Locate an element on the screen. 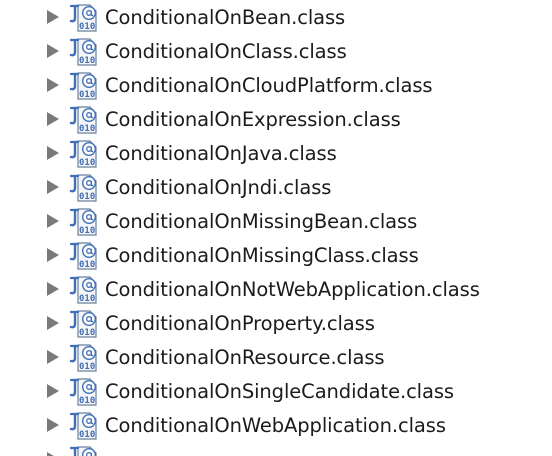 Image resolution: width=552 pixels, height=456 pixels. tree-row: 010 ConditionalOnBean.class is located at coordinates (276, 17).